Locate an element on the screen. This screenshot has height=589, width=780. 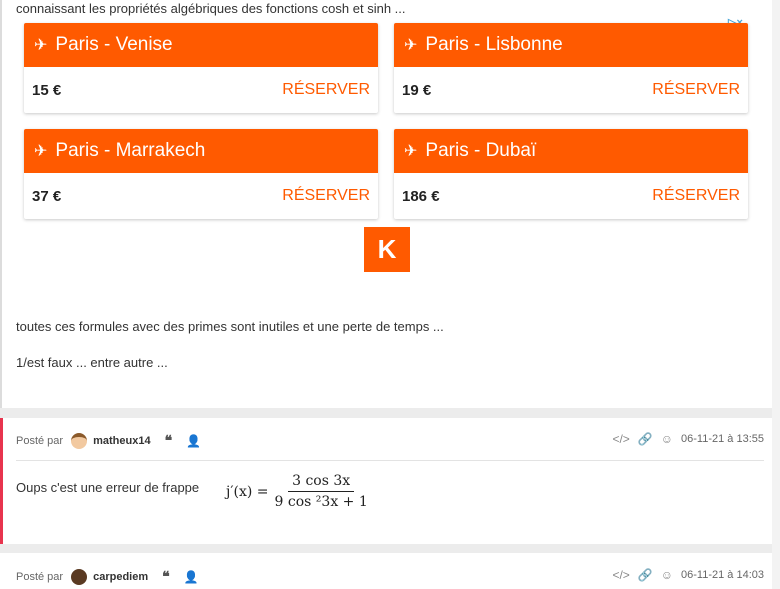
kayak-logo: K is located at coordinates (387, 249).